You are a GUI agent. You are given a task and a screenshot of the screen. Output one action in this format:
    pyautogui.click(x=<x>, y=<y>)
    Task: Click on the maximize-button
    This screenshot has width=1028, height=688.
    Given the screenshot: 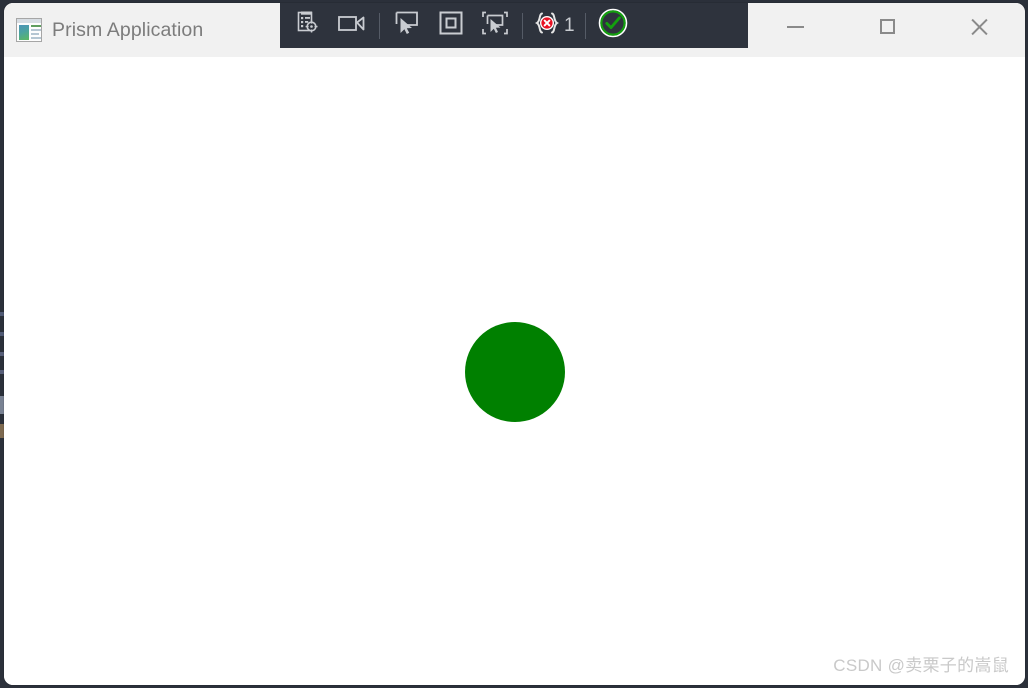 What is the action you would take?
    pyautogui.click(x=887, y=26)
    